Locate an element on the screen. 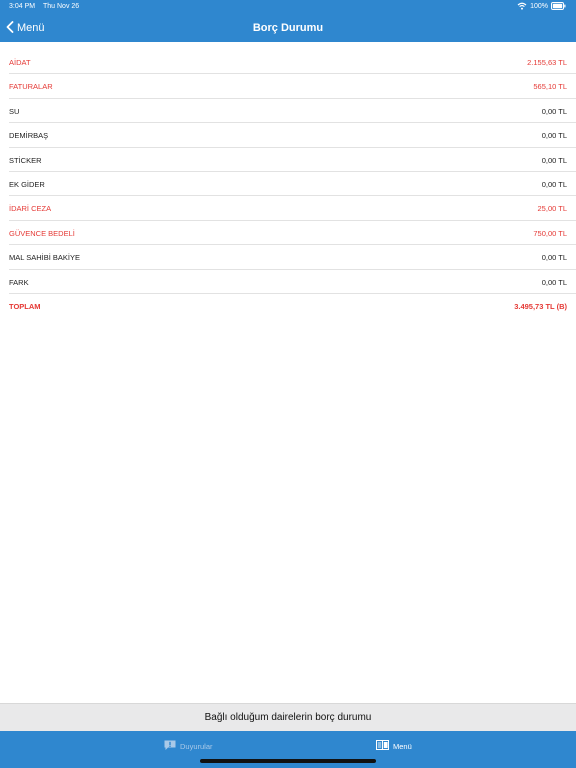 The image size is (576, 768). debt-label: STİCKER is located at coordinates (25, 160).